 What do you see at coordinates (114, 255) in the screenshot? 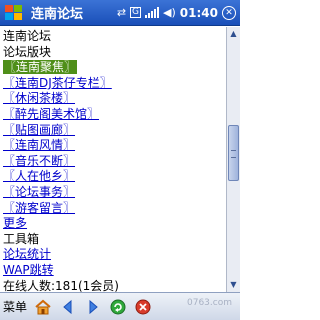
I see `forum-link: 论坛统计` at bounding box center [114, 255].